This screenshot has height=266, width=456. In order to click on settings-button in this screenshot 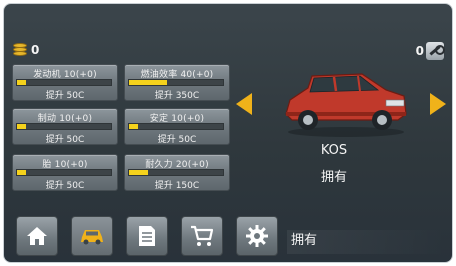, I will do `click(257, 236)`.